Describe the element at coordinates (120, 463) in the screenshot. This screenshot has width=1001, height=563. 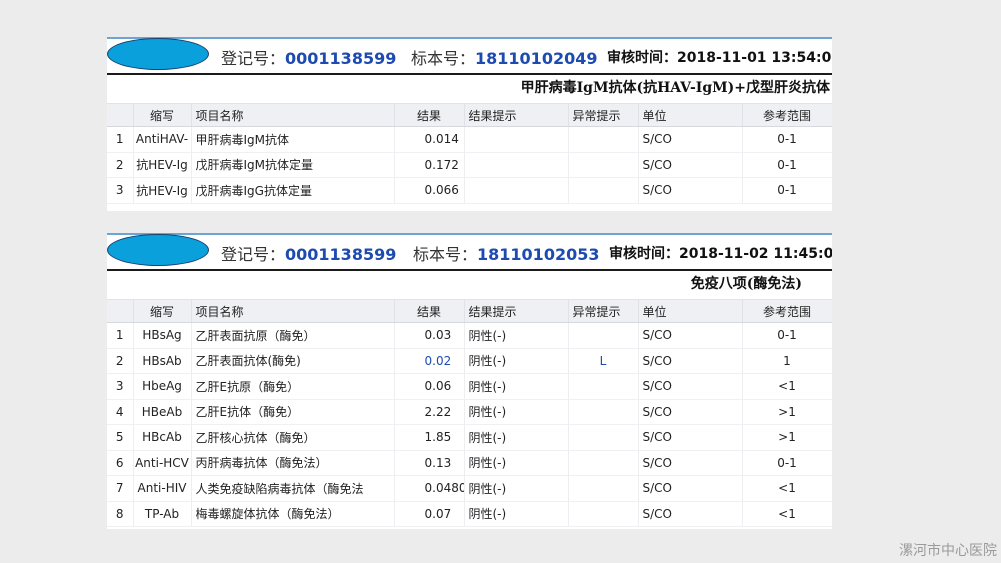
I see `row-index: 6` at that location.